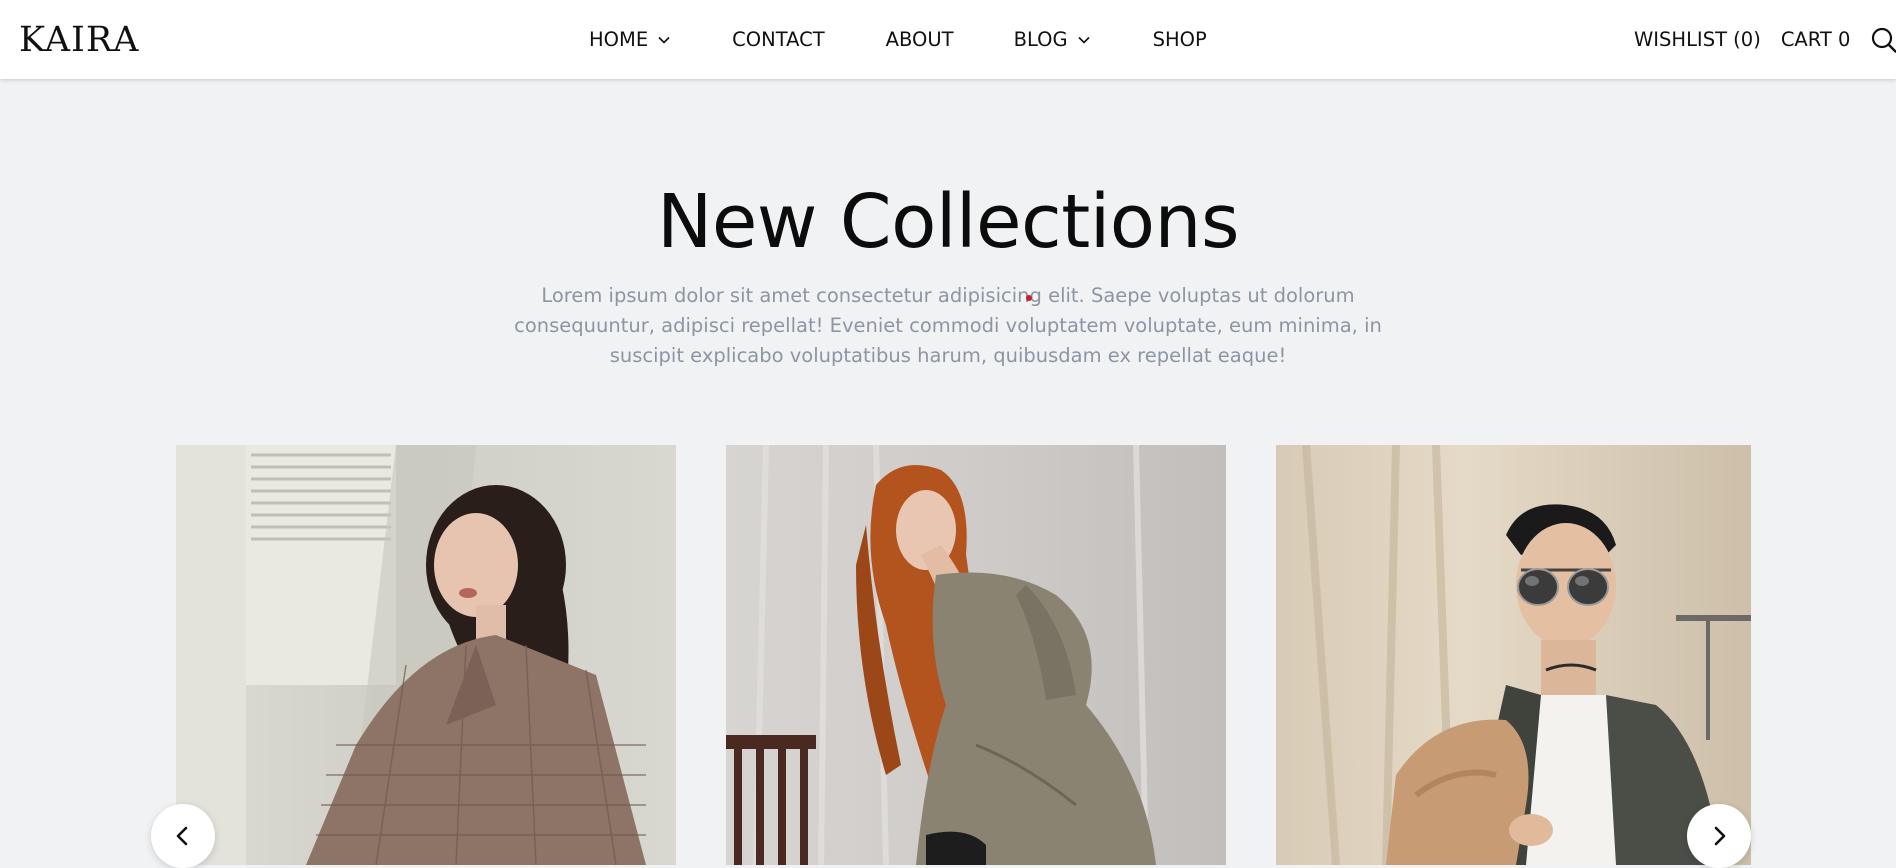  I want to click on nav-item-label: CONTACT, so click(778, 39).